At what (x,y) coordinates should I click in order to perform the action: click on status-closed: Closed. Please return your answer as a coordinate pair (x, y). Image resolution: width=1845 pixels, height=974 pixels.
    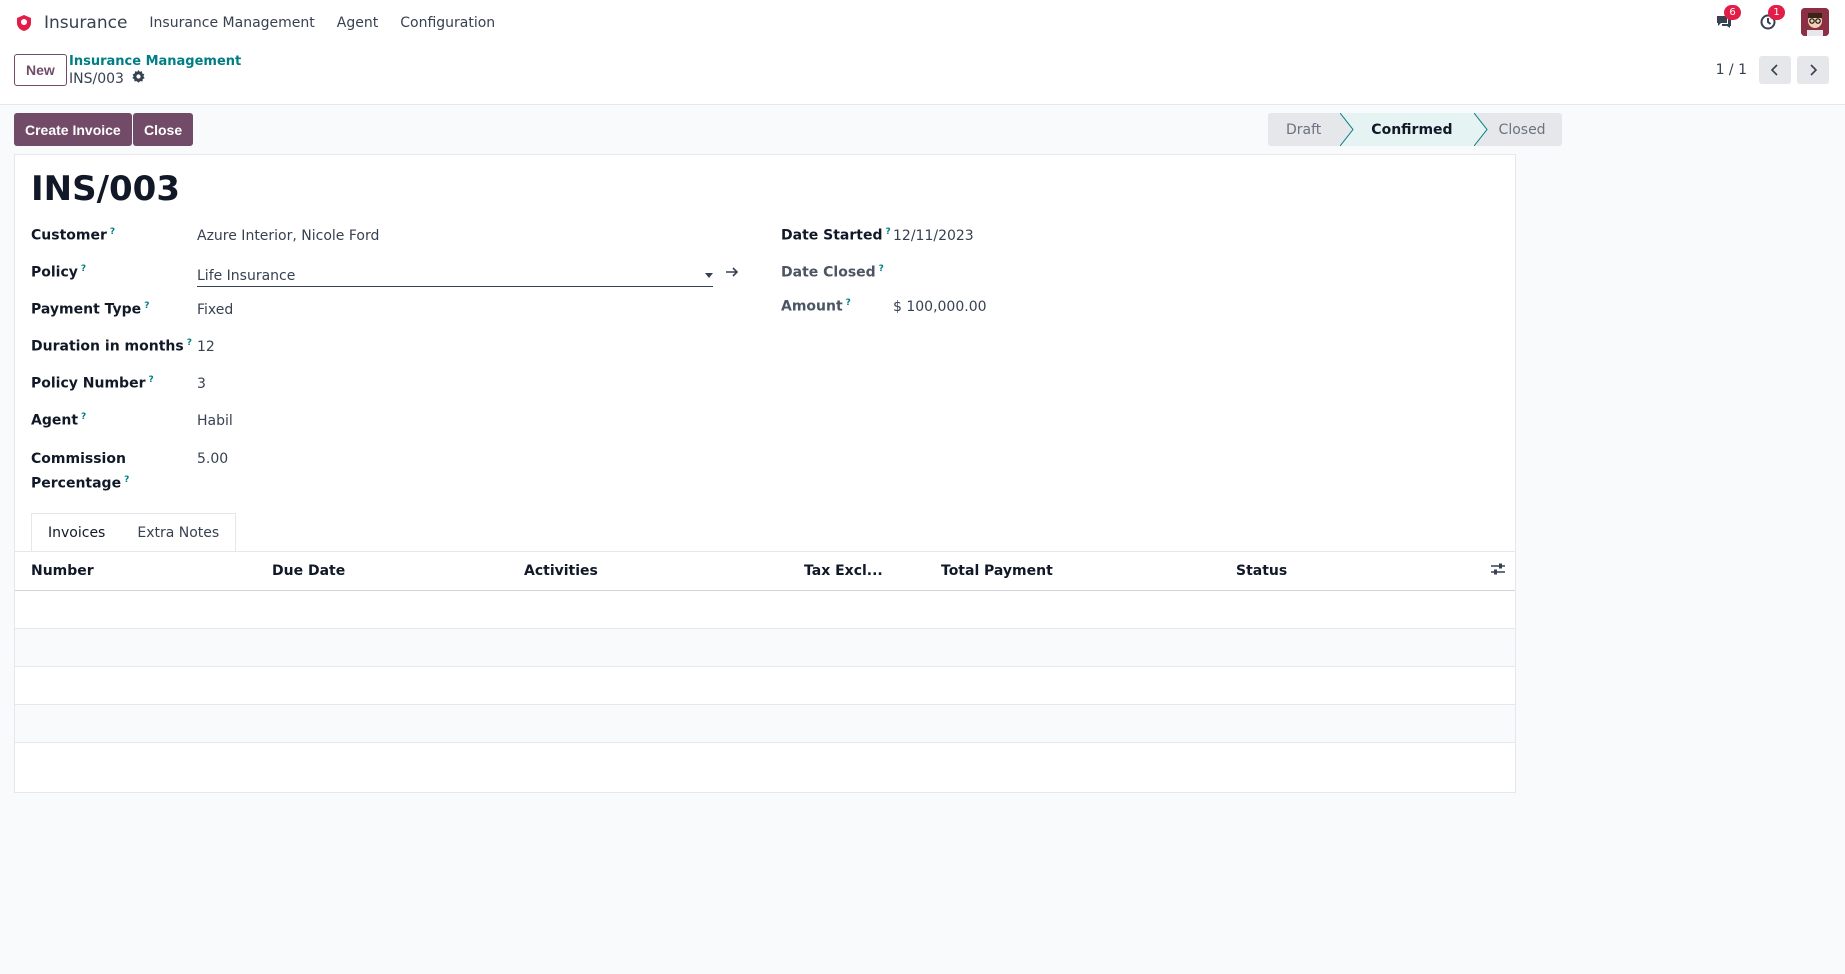
    Looking at the image, I should click on (1518, 129).